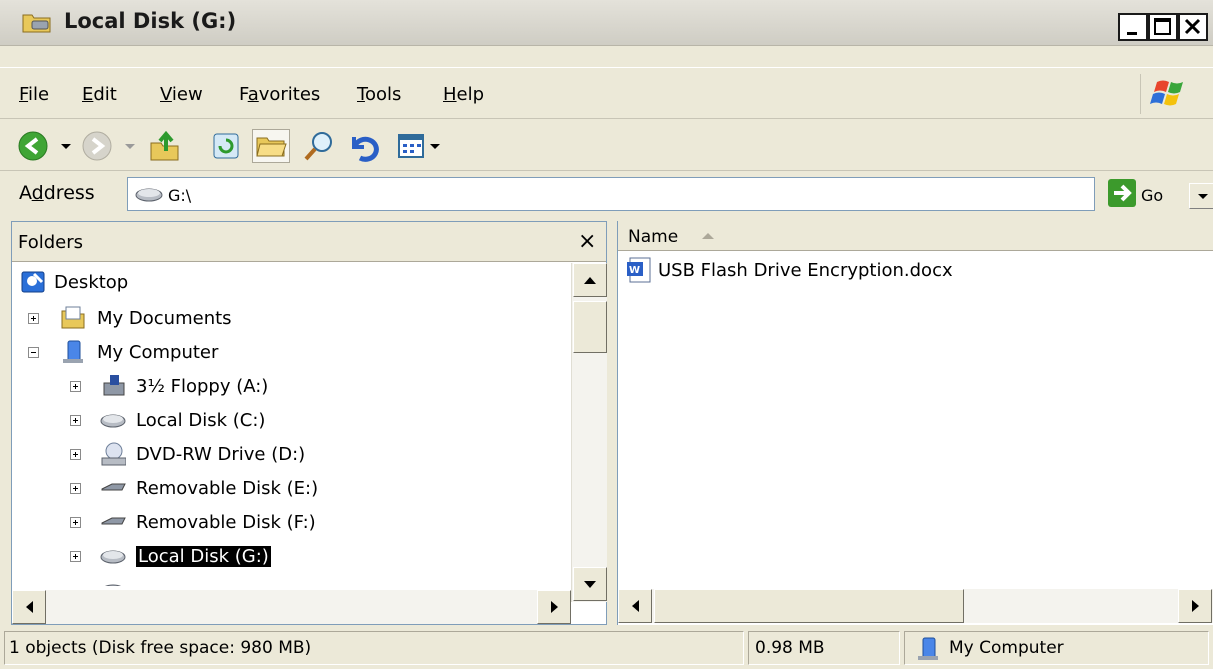 The height and width of the screenshot is (669, 1213). Describe the element at coordinates (97, 146) in the screenshot. I see `forward-icon` at that location.